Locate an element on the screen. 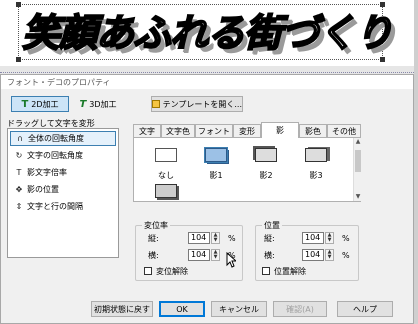  reset-button: 初期状態に戻す is located at coordinates (122, 309).